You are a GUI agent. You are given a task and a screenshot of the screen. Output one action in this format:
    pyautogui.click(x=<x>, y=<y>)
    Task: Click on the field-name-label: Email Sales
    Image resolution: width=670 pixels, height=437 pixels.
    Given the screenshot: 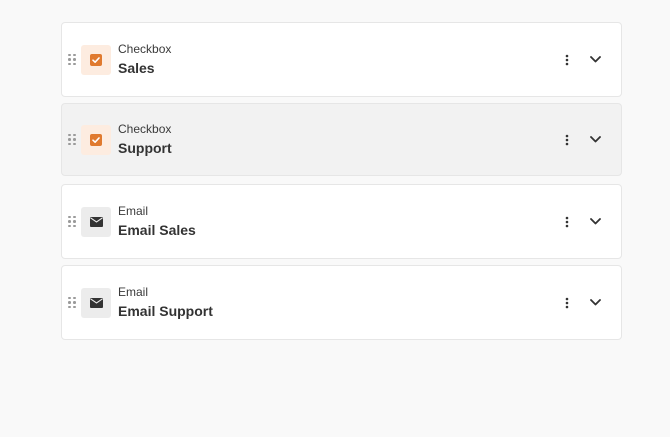 What is the action you would take?
    pyautogui.click(x=157, y=229)
    